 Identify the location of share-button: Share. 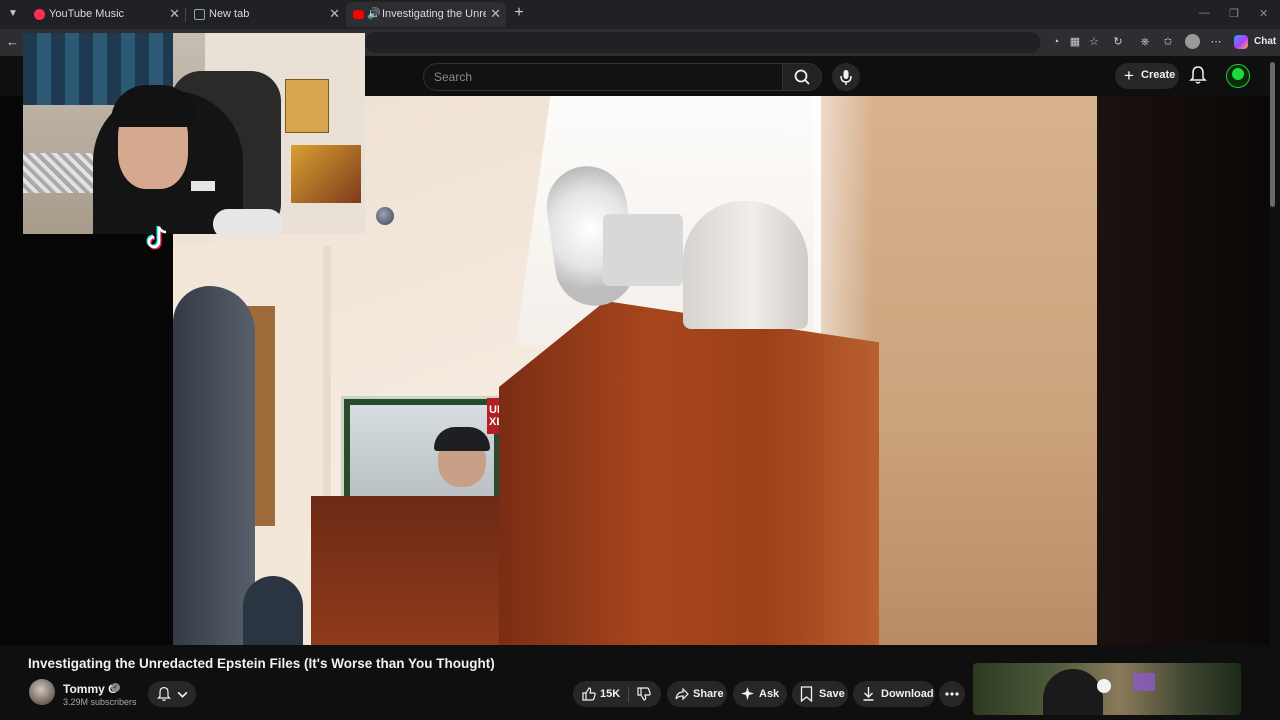
(697, 694).